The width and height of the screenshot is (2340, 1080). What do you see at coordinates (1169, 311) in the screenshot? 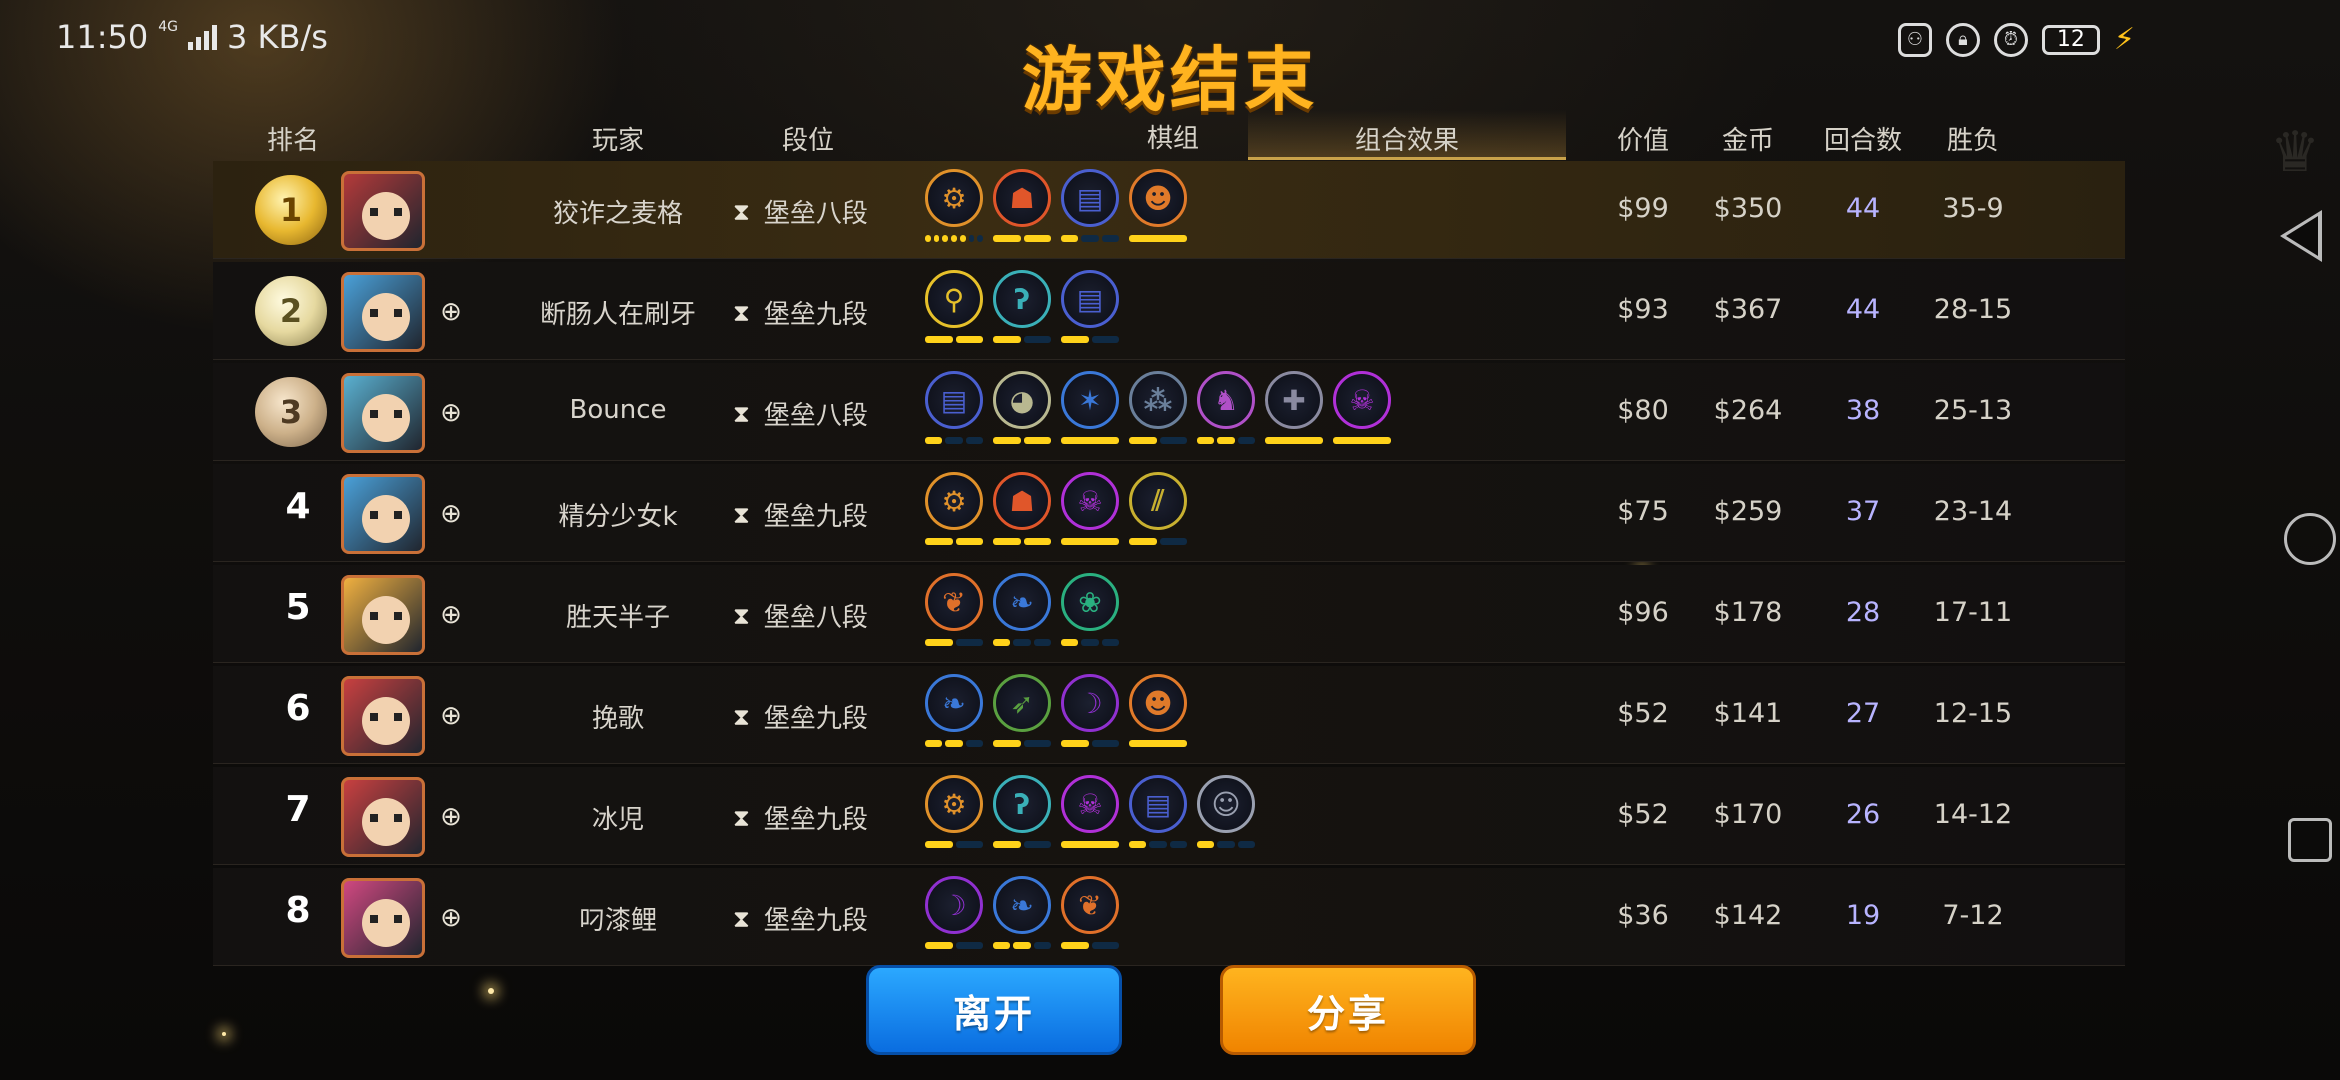
I see `table-row: 2 ⊕ 断肠人在刷牙 ⧗ 堡垒九段 ⚲ ʔ ▤ $93 $367 44 28-15` at bounding box center [1169, 311].